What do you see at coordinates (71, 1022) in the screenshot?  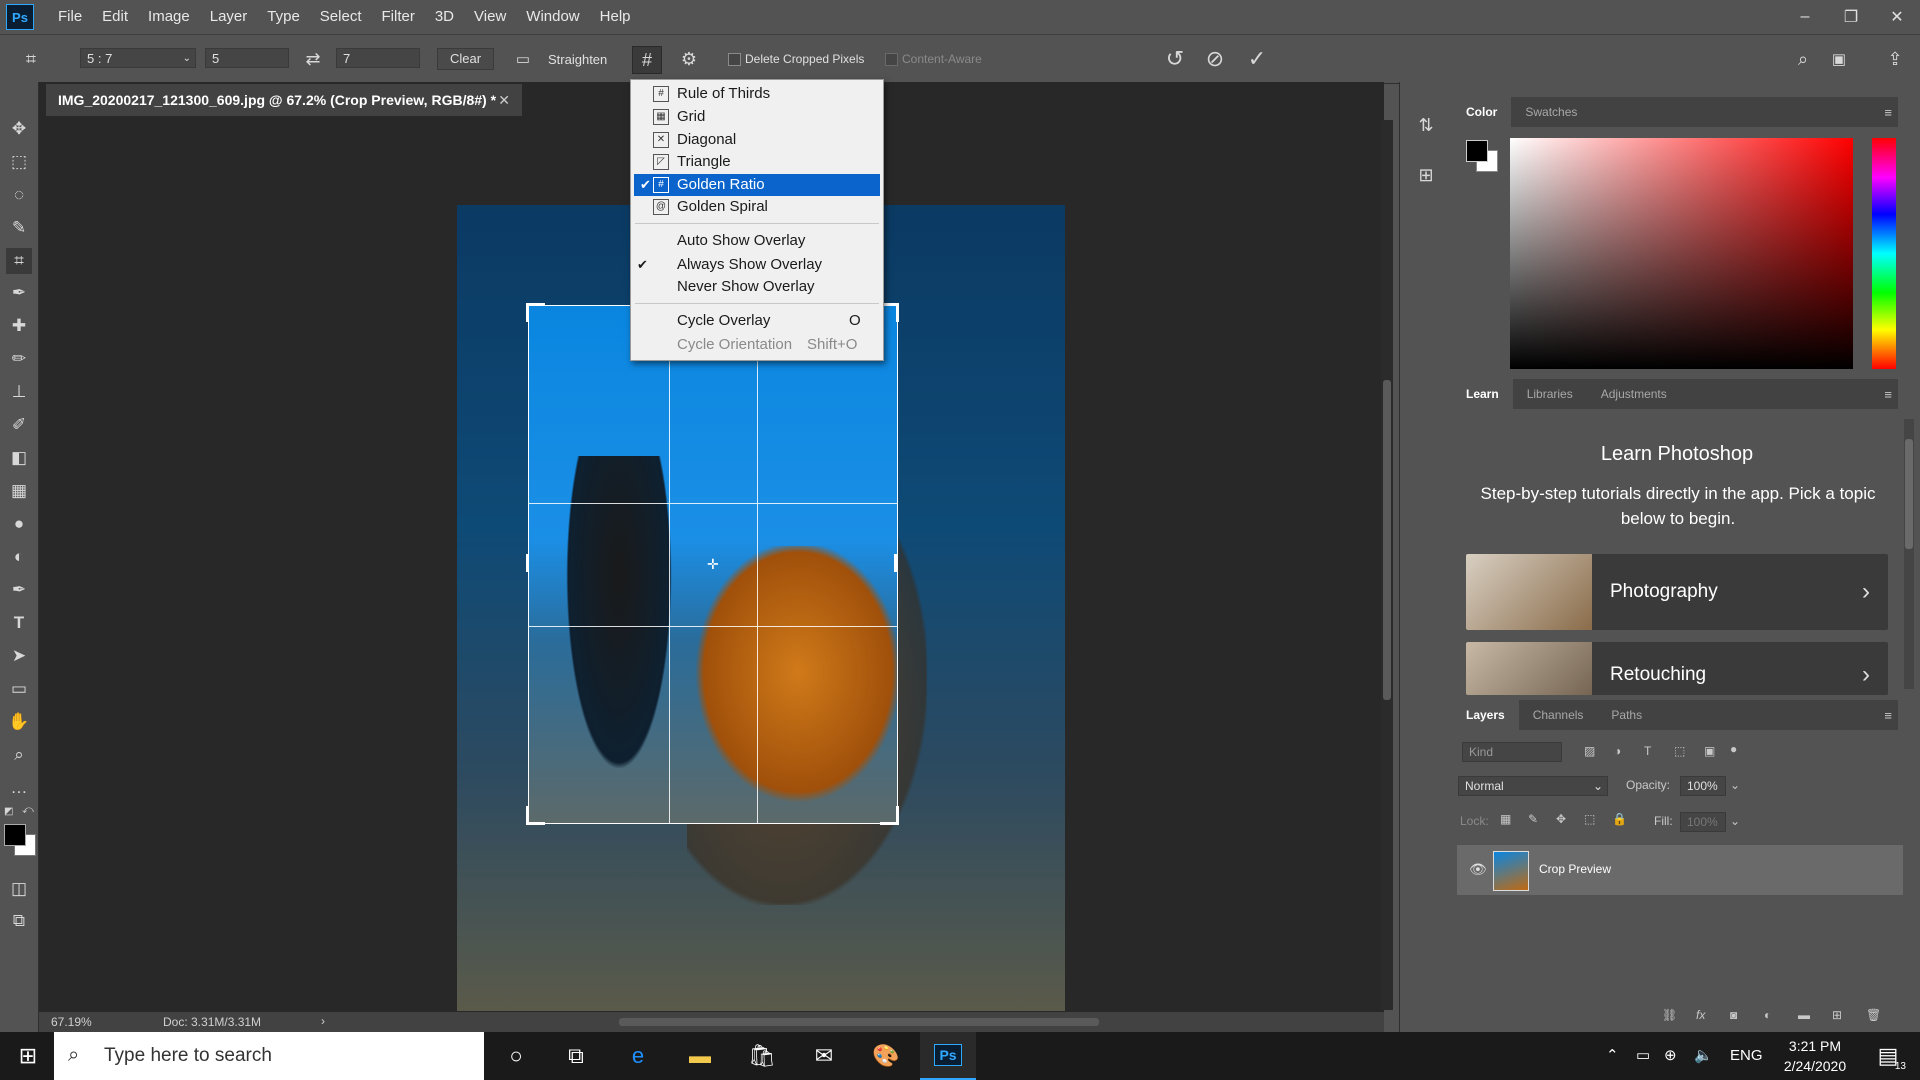 I see `zoom-level: 67.19%` at bounding box center [71, 1022].